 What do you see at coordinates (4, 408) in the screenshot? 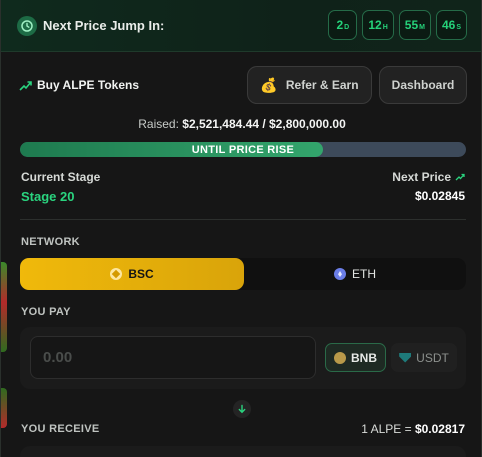
I see `side-decoration-lower` at bounding box center [4, 408].